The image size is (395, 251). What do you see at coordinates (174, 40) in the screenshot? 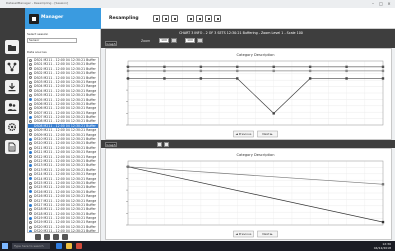
I see `zoom-x-apply-button` at bounding box center [174, 40].